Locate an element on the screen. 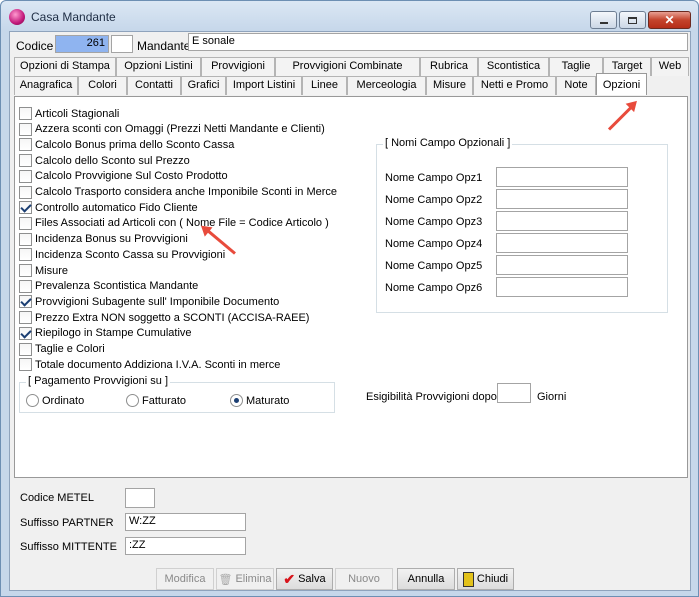 This screenshot has height=597, width=699. codice-extra-field is located at coordinates (122, 44).